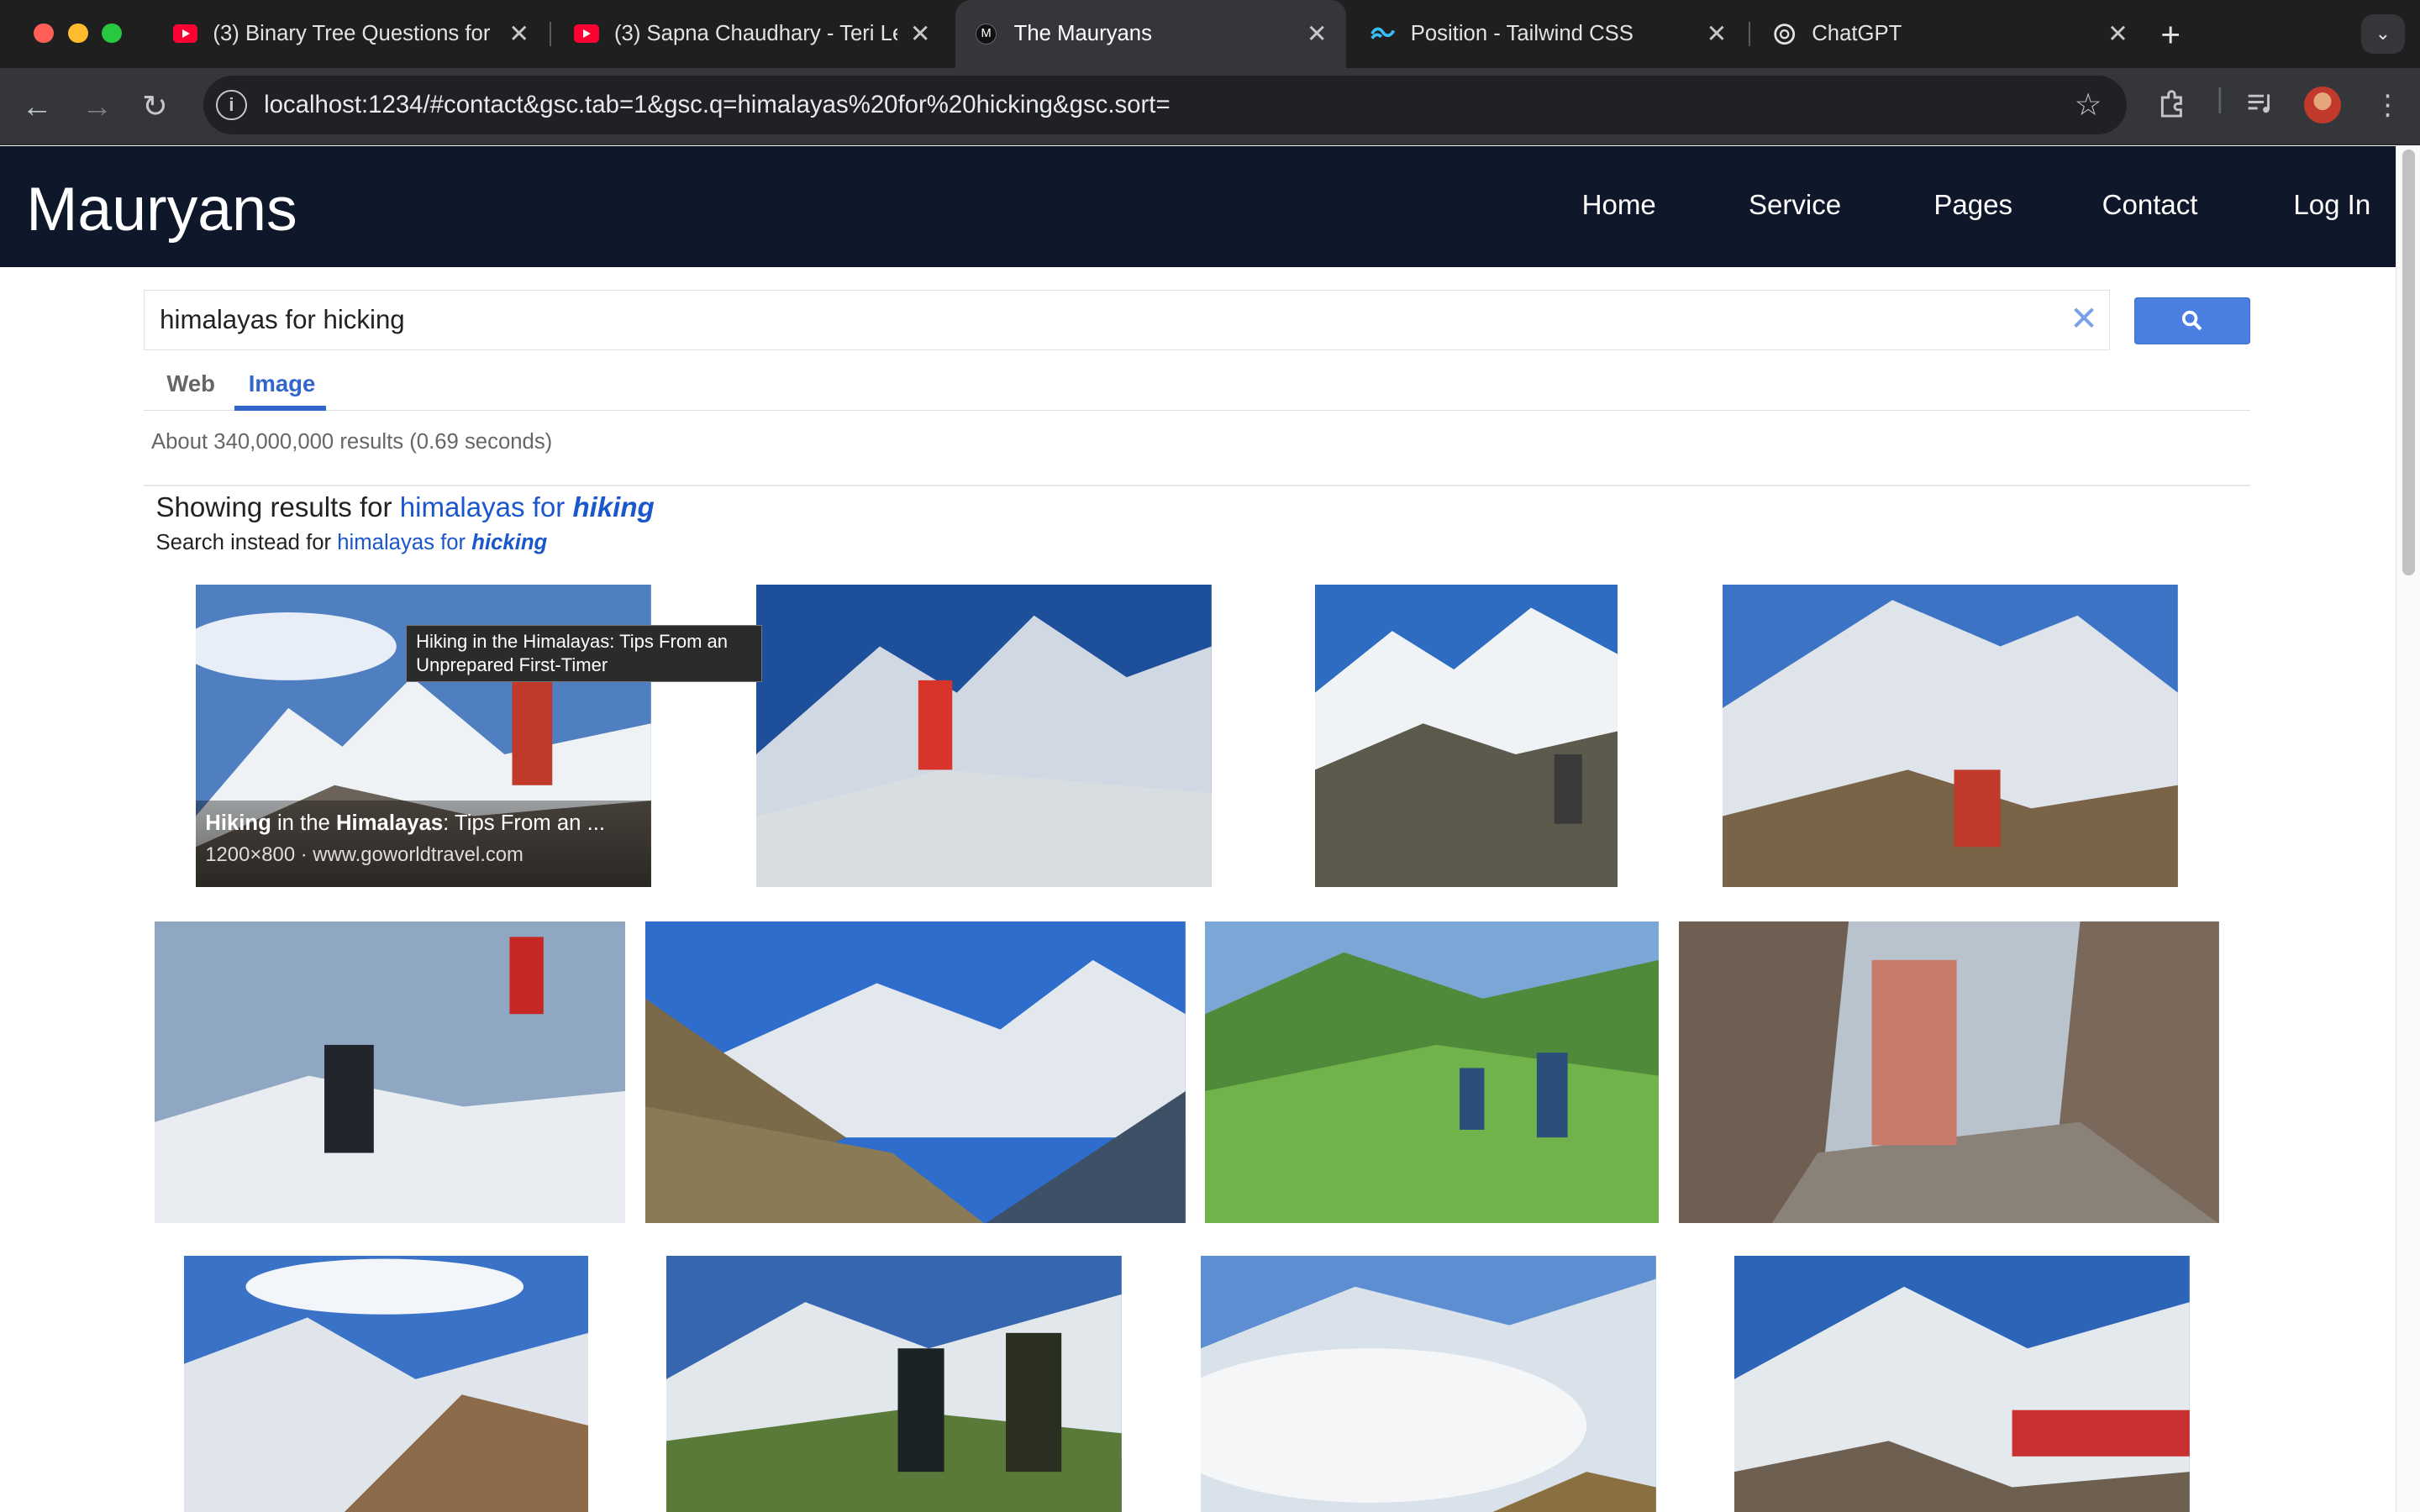 This screenshot has height=1512, width=2420. What do you see at coordinates (1785, 34) in the screenshot?
I see `chatgpt-icon` at bounding box center [1785, 34].